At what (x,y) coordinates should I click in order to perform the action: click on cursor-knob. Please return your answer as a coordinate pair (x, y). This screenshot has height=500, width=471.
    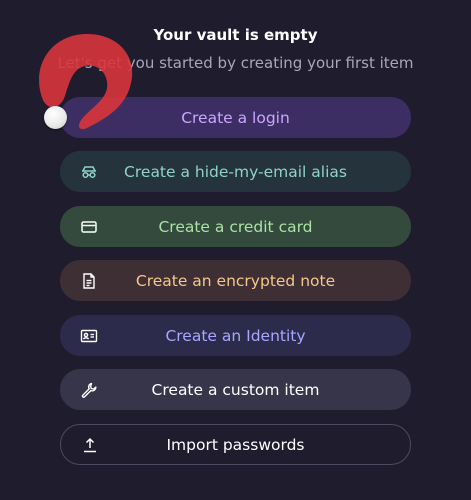
    Looking at the image, I should click on (55, 117).